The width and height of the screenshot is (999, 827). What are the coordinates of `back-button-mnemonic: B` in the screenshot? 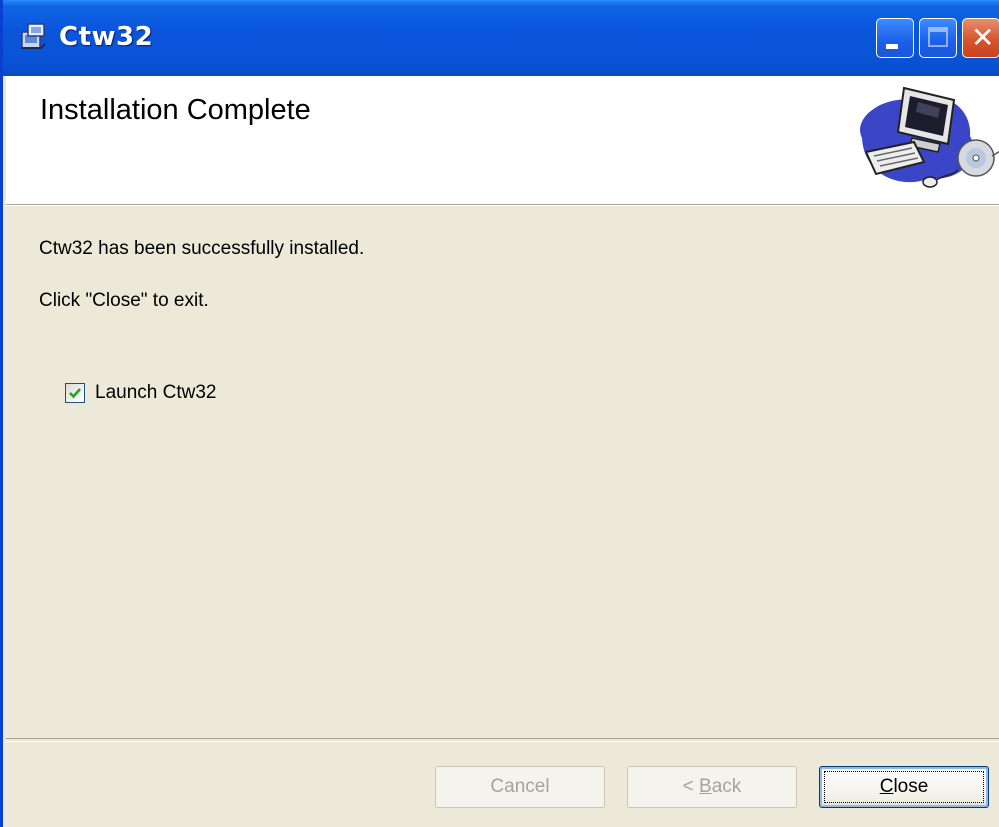 It's located at (705, 786).